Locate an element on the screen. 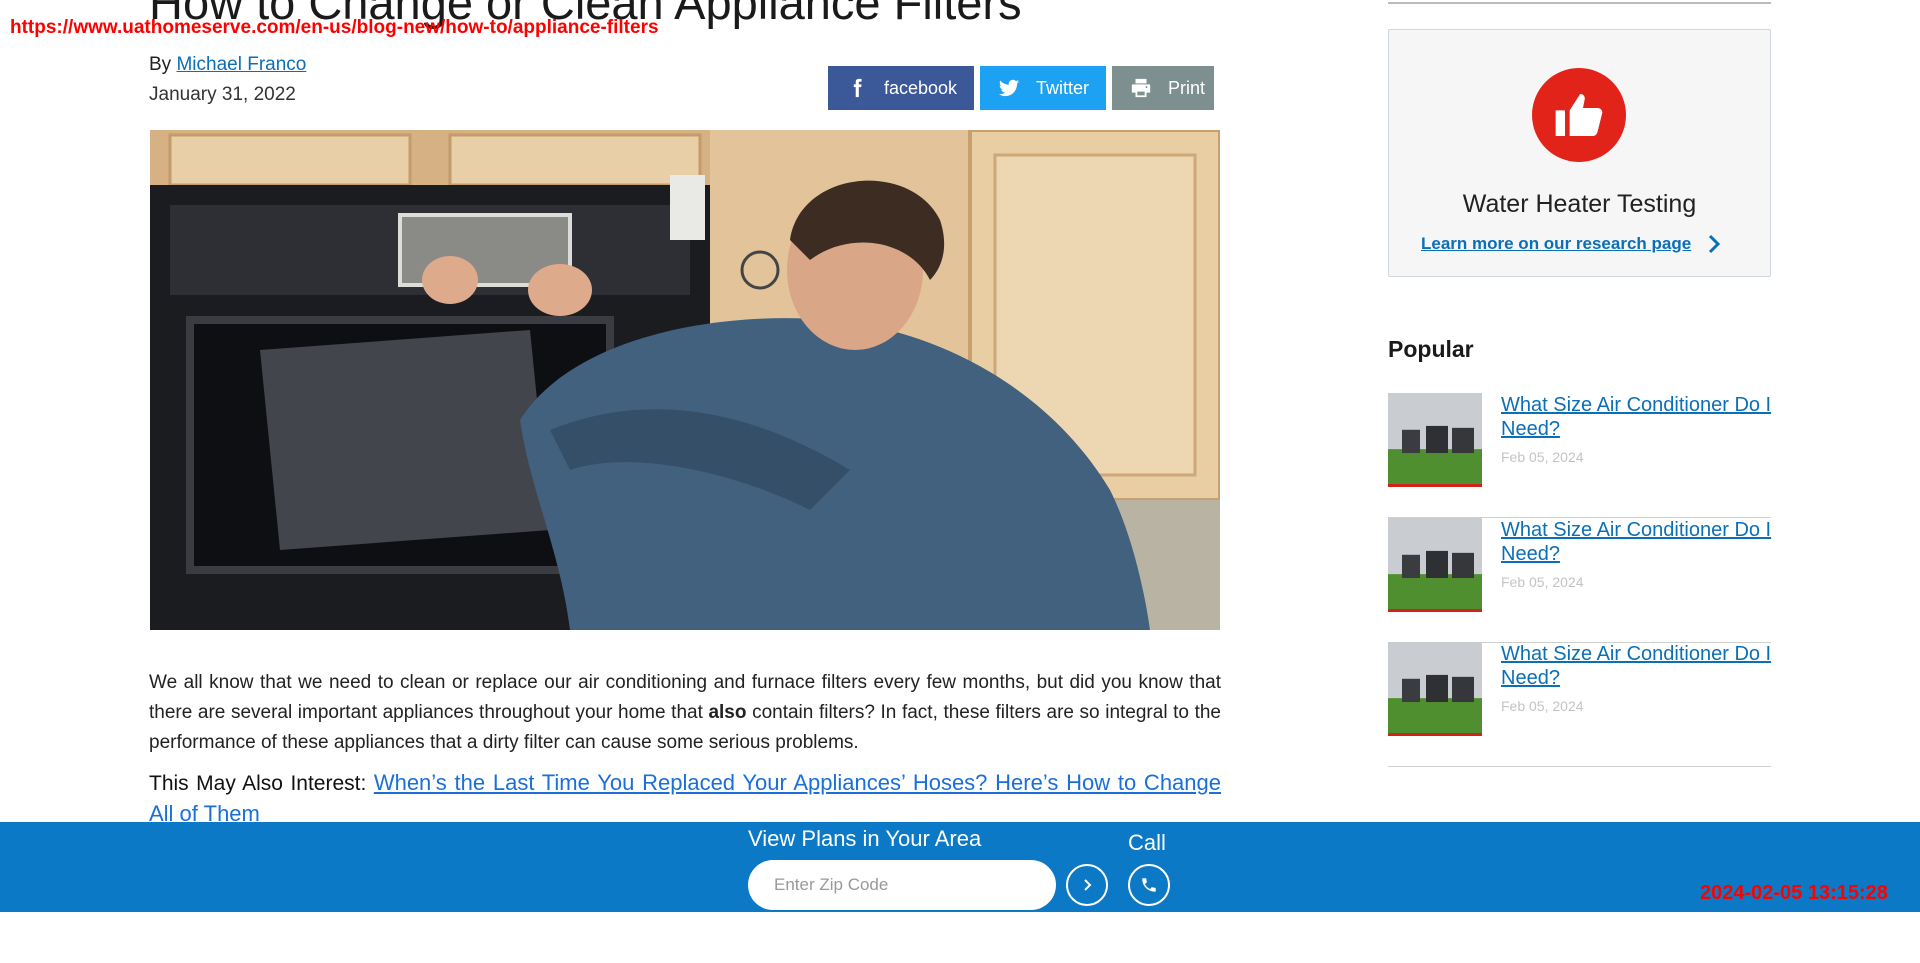 The height and width of the screenshot is (963, 1920). view-plans-label: View Plans in Your Area is located at coordinates (865, 838).